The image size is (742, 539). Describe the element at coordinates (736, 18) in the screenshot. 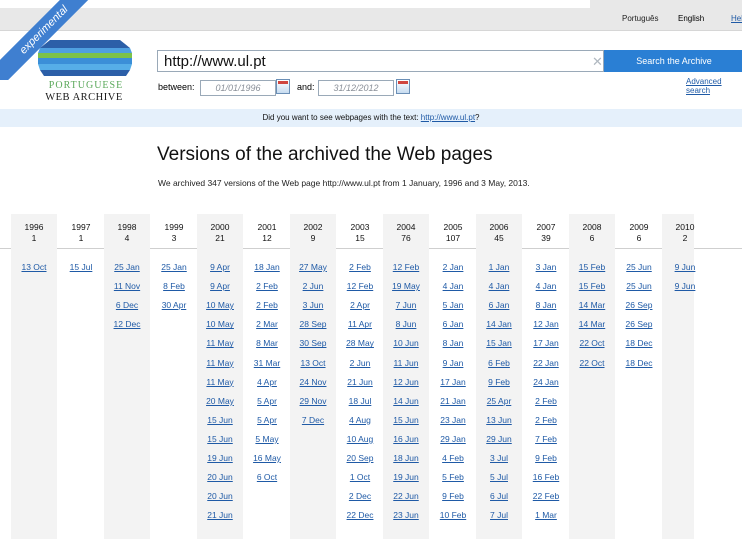

I see `help-link: Help` at that location.